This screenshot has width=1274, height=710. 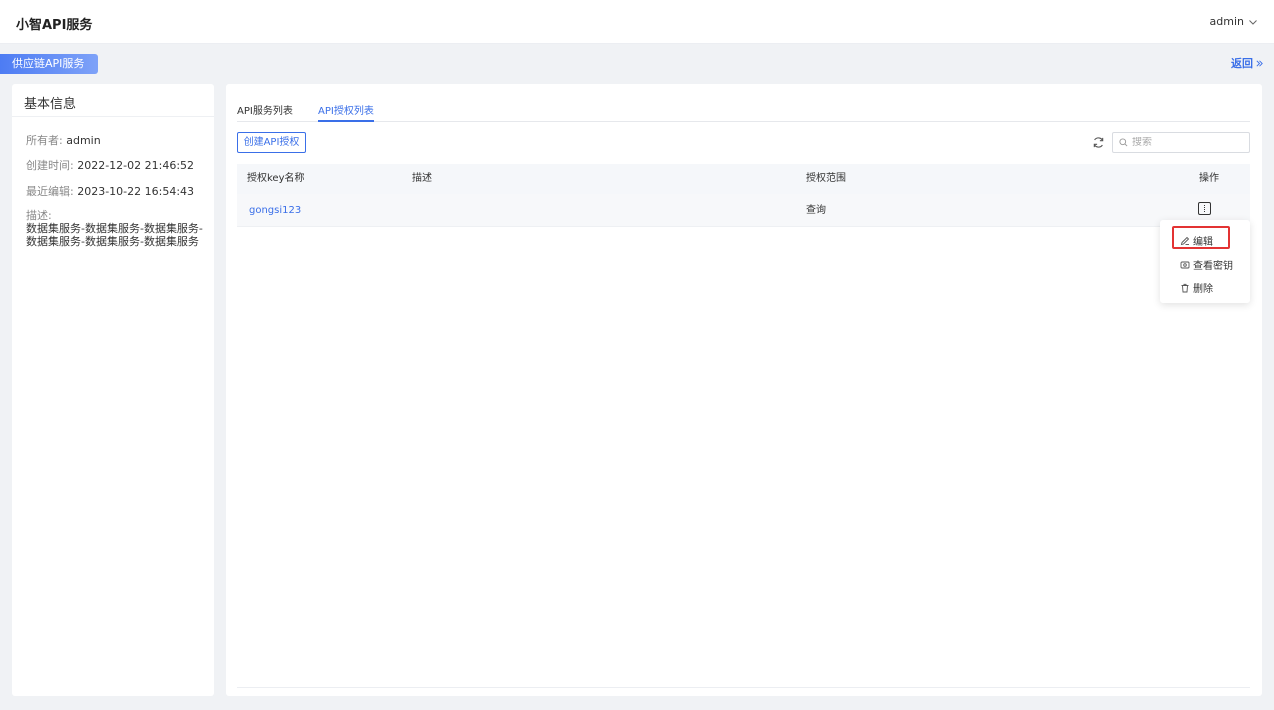 What do you see at coordinates (1123, 142) in the screenshot?
I see `search-icon` at bounding box center [1123, 142].